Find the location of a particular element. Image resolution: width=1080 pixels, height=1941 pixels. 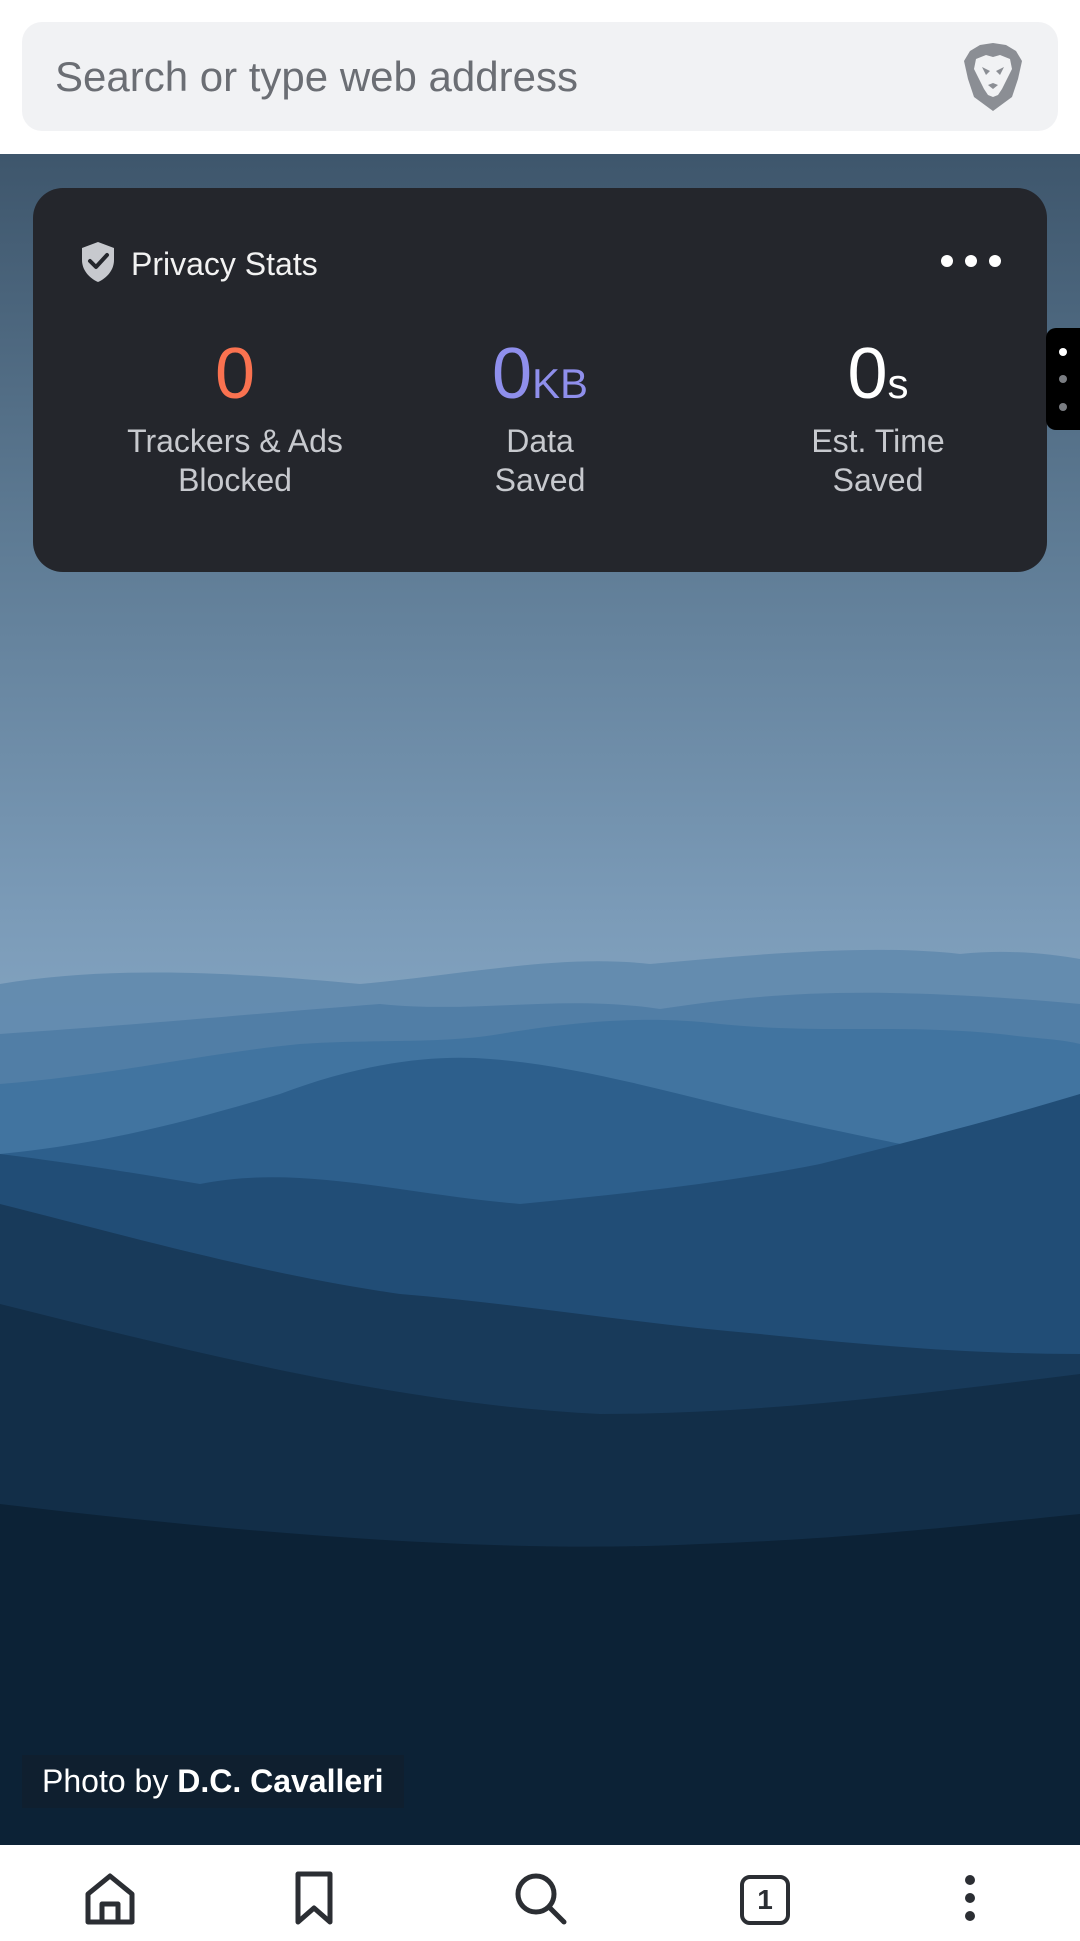

trackers-blocked-label: Trackers & Ads Blocked is located at coordinates (235, 460).